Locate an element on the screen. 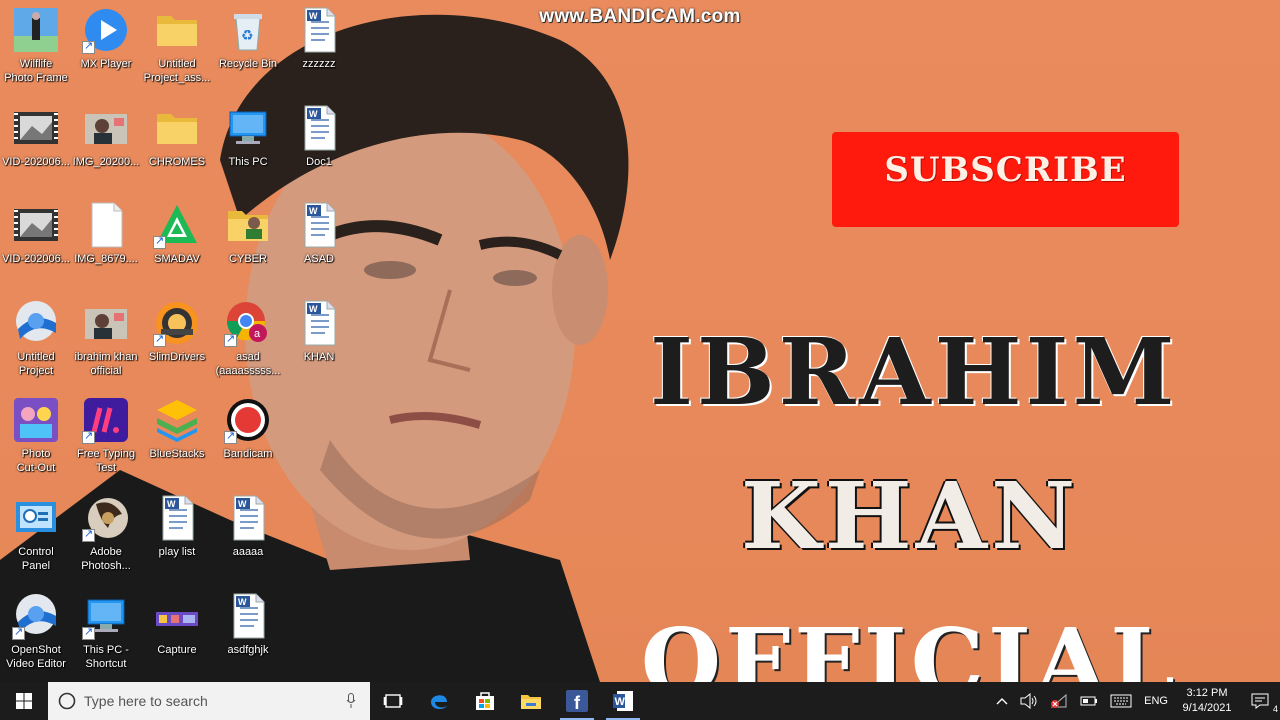 The height and width of the screenshot is (720, 1280). search-icon is located at coordinates (67, 701).